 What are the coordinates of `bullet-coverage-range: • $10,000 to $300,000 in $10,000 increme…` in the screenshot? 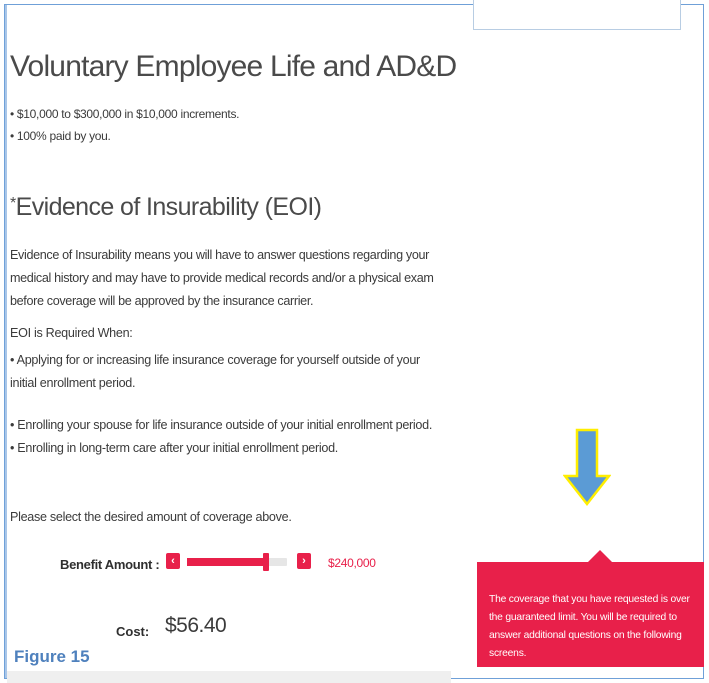 It's located at (125, 114).